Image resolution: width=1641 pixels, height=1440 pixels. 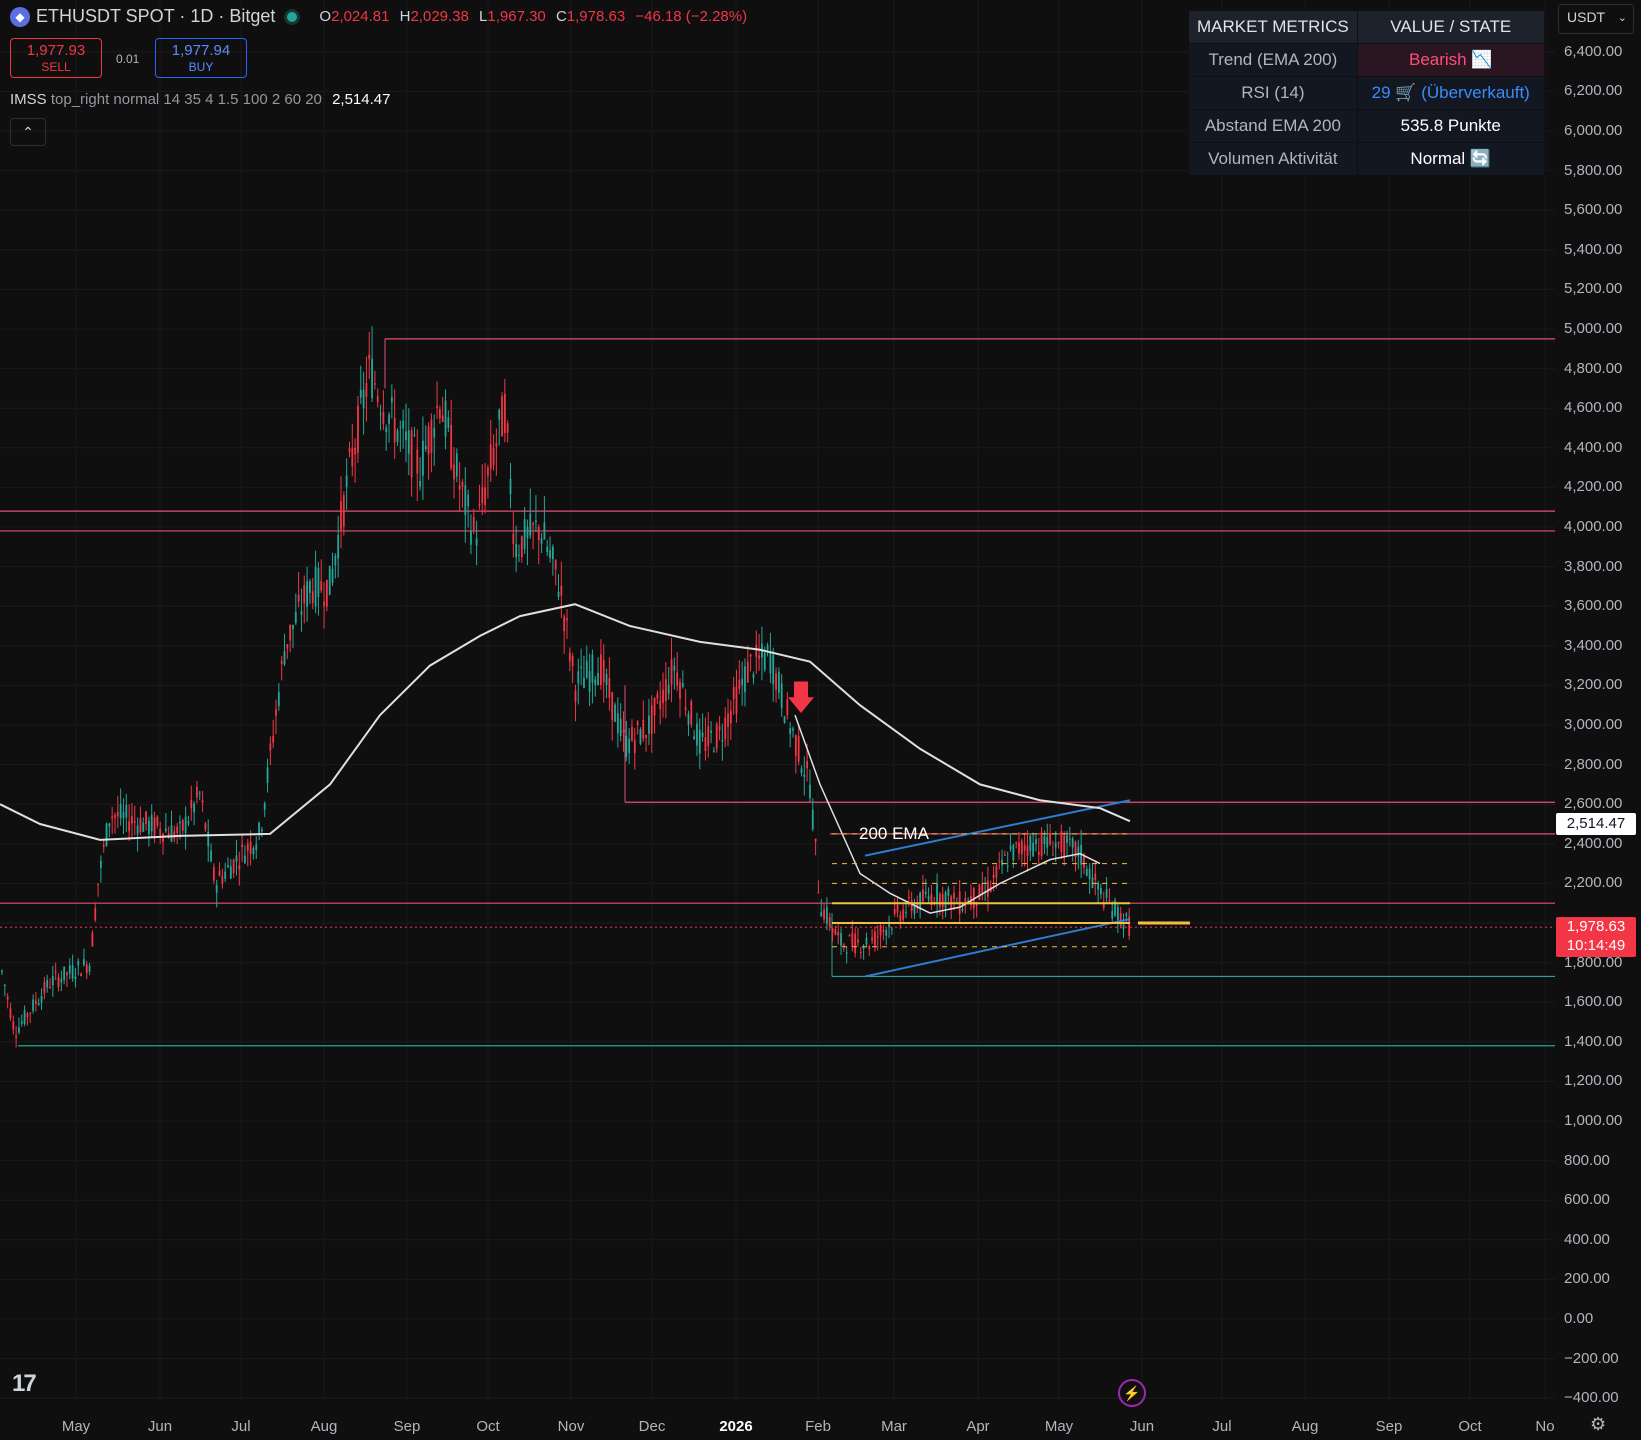 What do you see at coordinates (1389, 1426) in the screenshot?
I see `time-axis-label: Sep` at bounding box center [1389, 1426].